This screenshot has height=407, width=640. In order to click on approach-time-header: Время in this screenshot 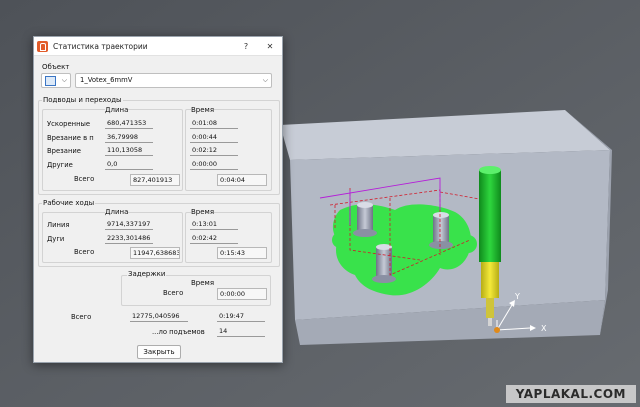, I will do `click(203, 110)`.